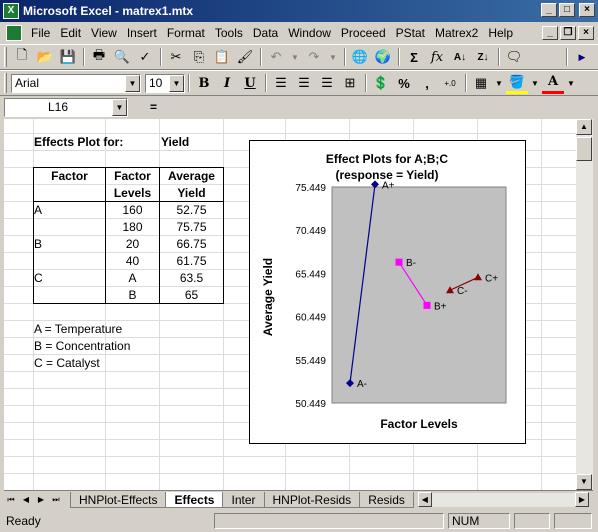  I want to click on font-size-combo: 10 ▼, so click(165, 83).